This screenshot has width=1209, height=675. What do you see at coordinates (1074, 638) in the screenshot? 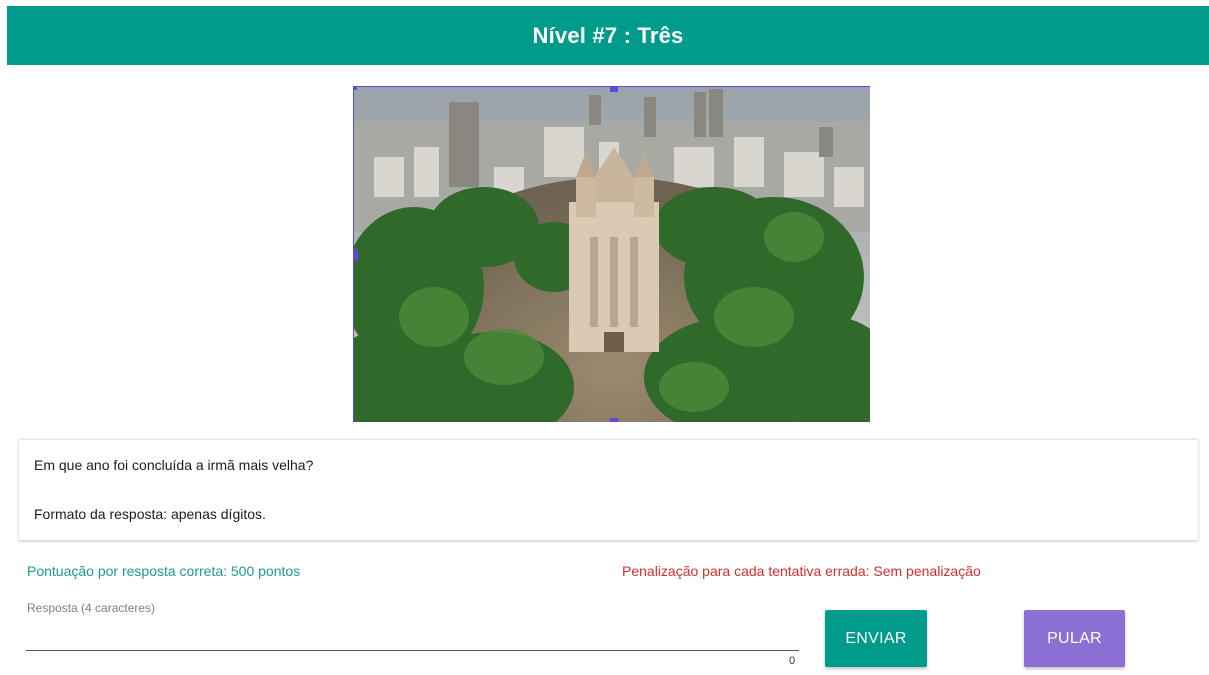
I see `skip-button: PULAR` at bounding box center [1074, 638].